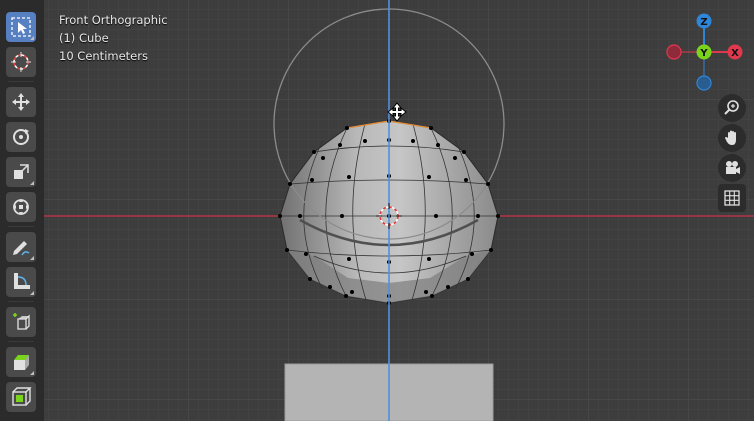 This screenshot has width=754, height=421. I want to click on extrude-icon, so click(21, 362).